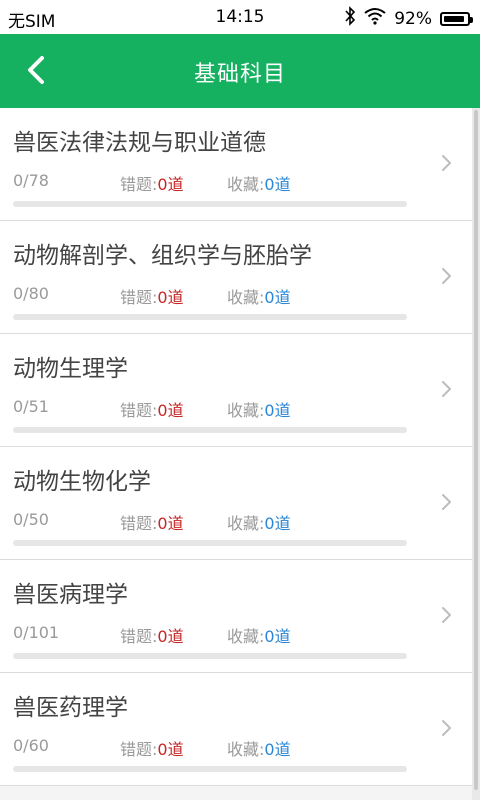 The width and height of the screenshot is (480, 800). What do you see at coordinates (350, 18) in the screenshot?
I see `bluetooth-icon` at bounding box center [350, 18].